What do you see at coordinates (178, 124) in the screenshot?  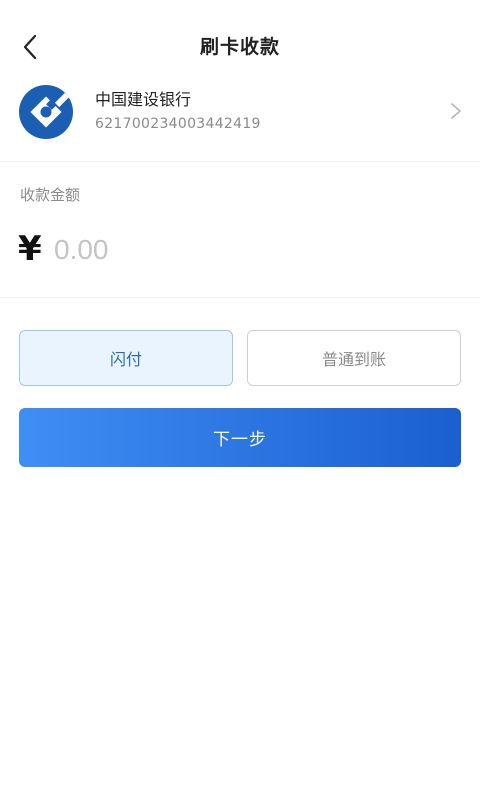 I see `card-number: 621700234003442419` at bounding box center [178, 124].